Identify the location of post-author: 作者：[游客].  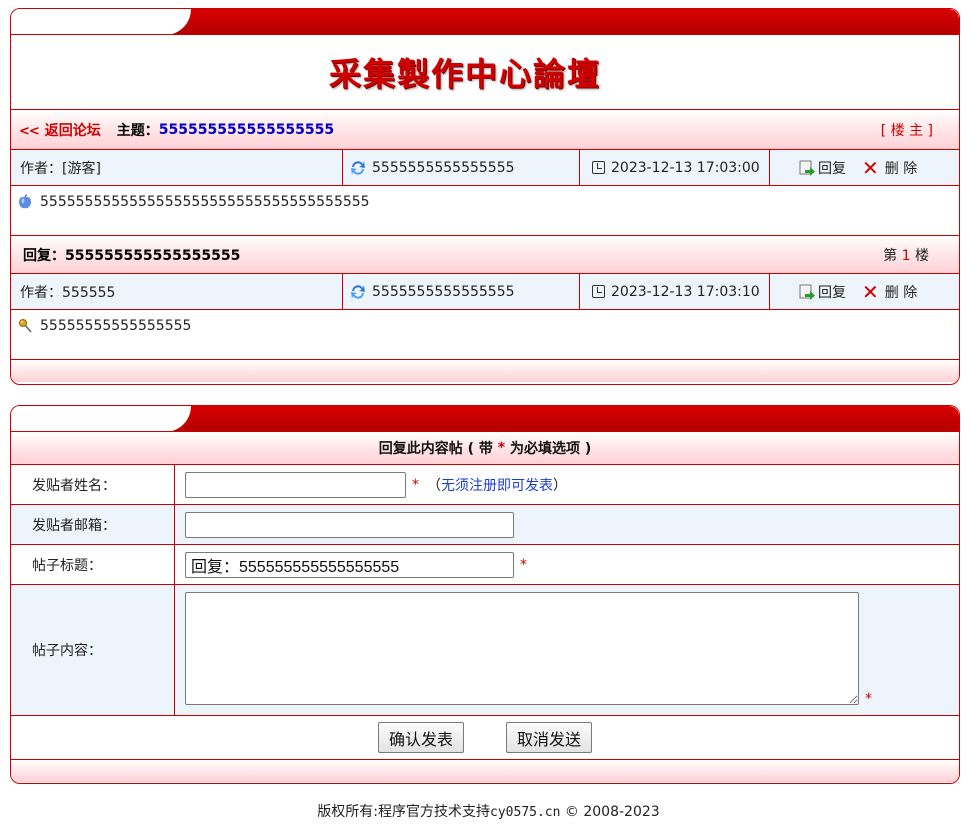
(177, 167).